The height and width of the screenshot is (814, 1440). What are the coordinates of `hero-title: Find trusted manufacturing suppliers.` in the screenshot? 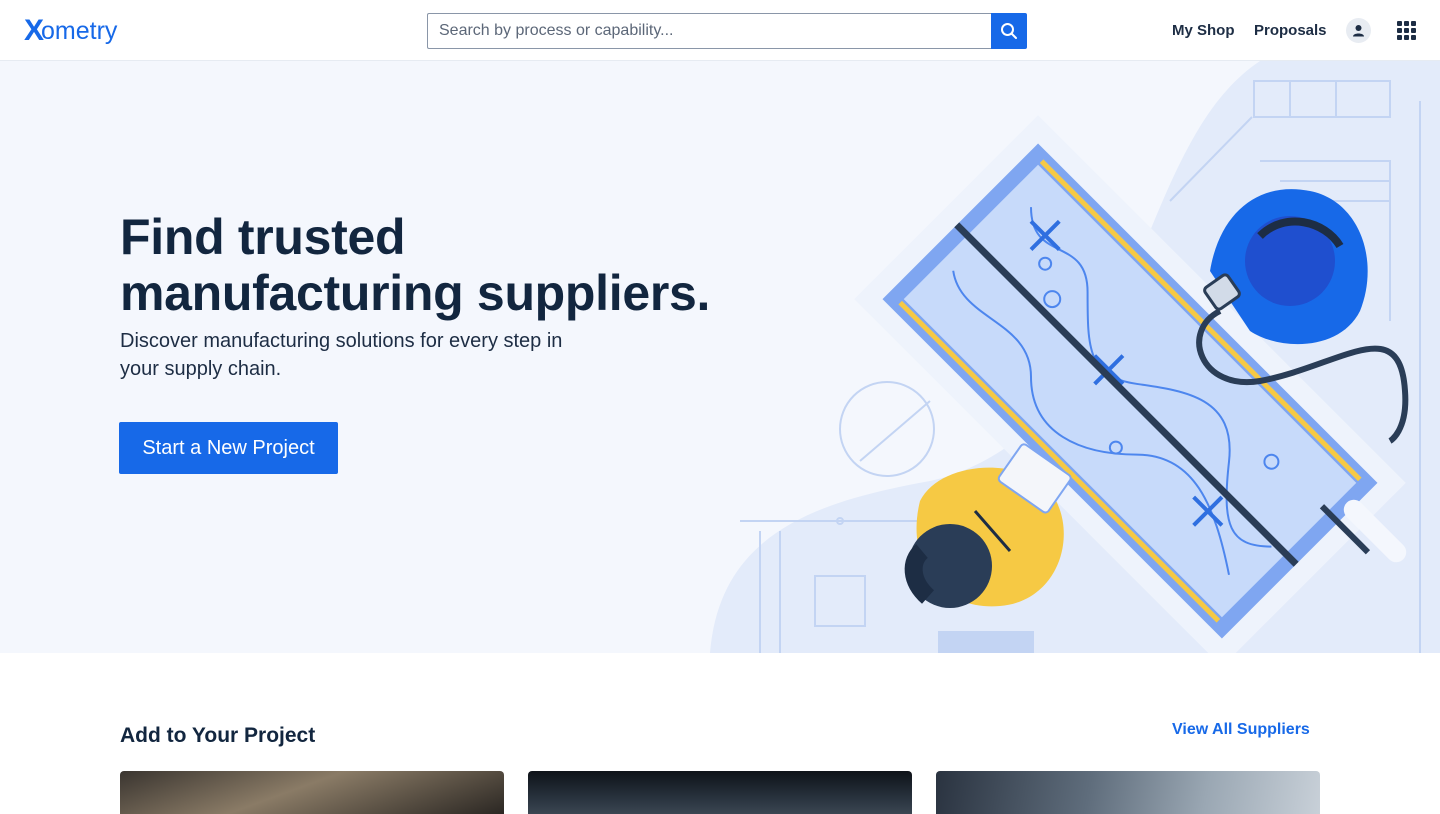 It's located at (440, 265).